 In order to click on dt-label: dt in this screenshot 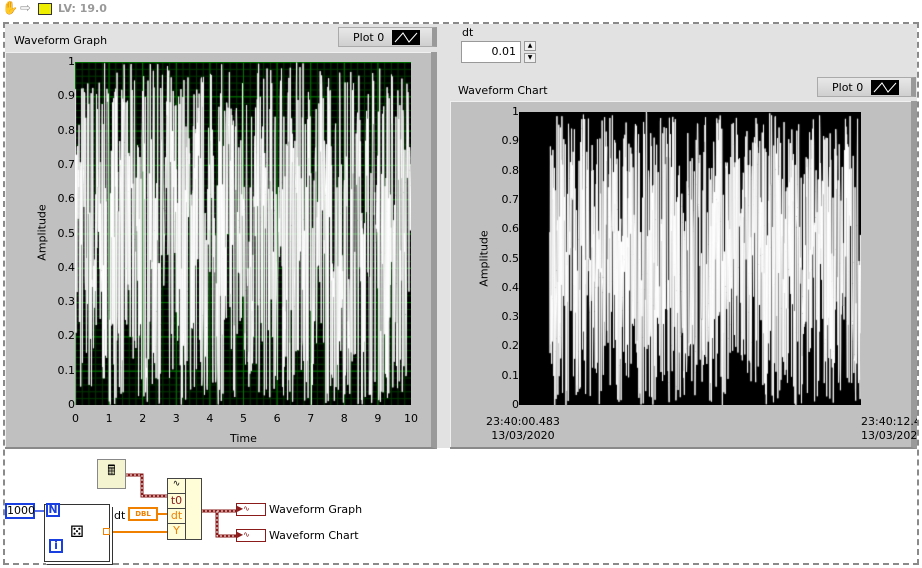, I will do `click(468, 32)`.